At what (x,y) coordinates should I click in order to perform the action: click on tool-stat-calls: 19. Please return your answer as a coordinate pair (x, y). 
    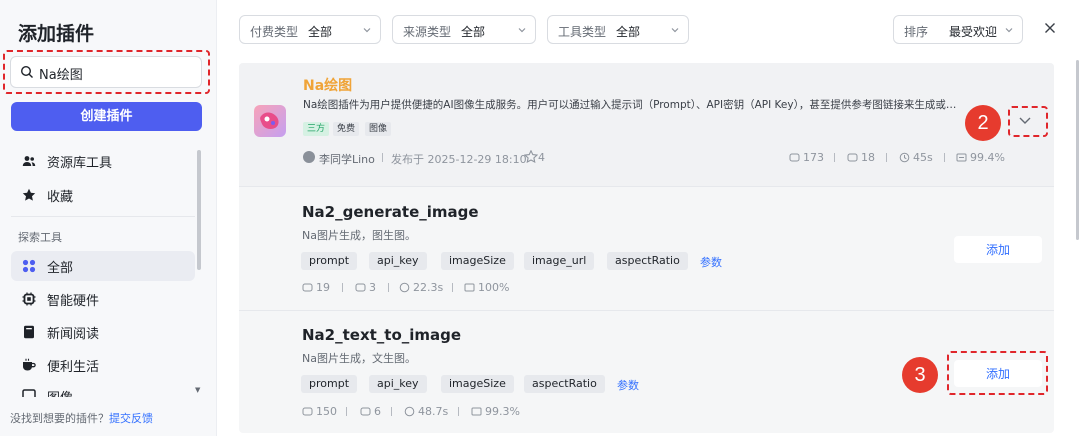
    Looking at the image, I should click on (316, 287).